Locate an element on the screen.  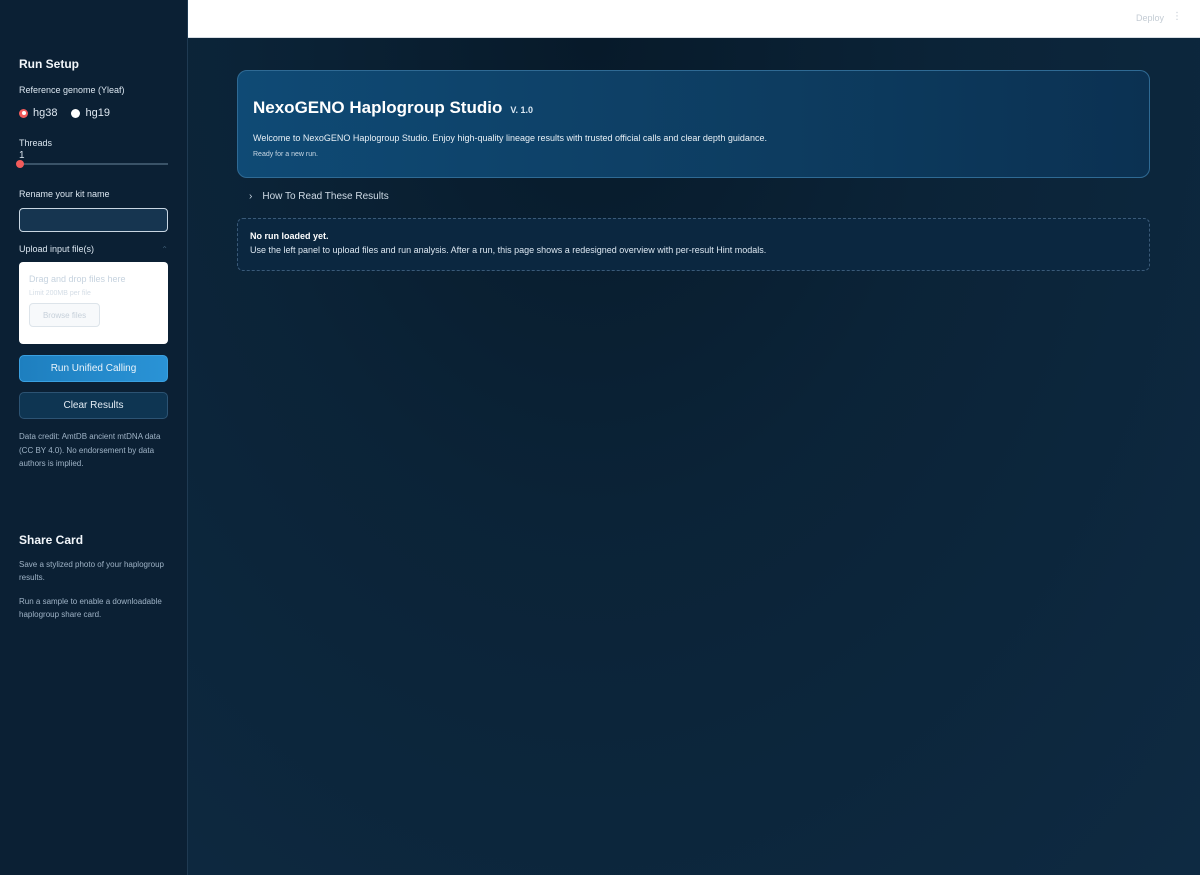
upload-header: Upload input file(s) ⌃ is located at coordinates (93, 249).